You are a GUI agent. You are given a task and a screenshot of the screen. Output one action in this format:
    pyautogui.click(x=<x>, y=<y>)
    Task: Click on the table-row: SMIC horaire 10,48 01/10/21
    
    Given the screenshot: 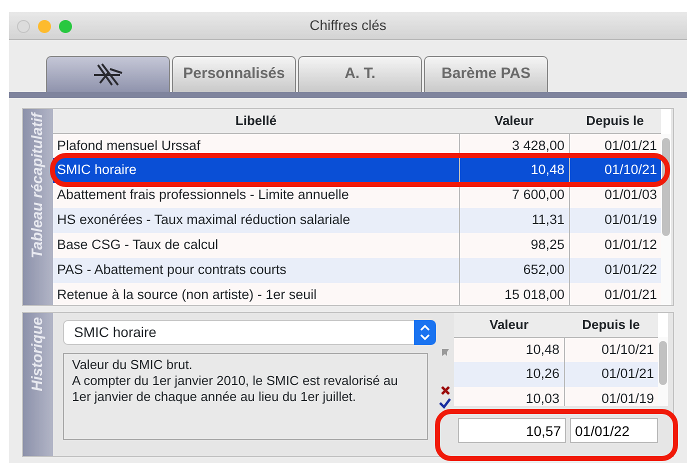 What is the action you would take?
    pyautogui.click(x=357, y=170)
    